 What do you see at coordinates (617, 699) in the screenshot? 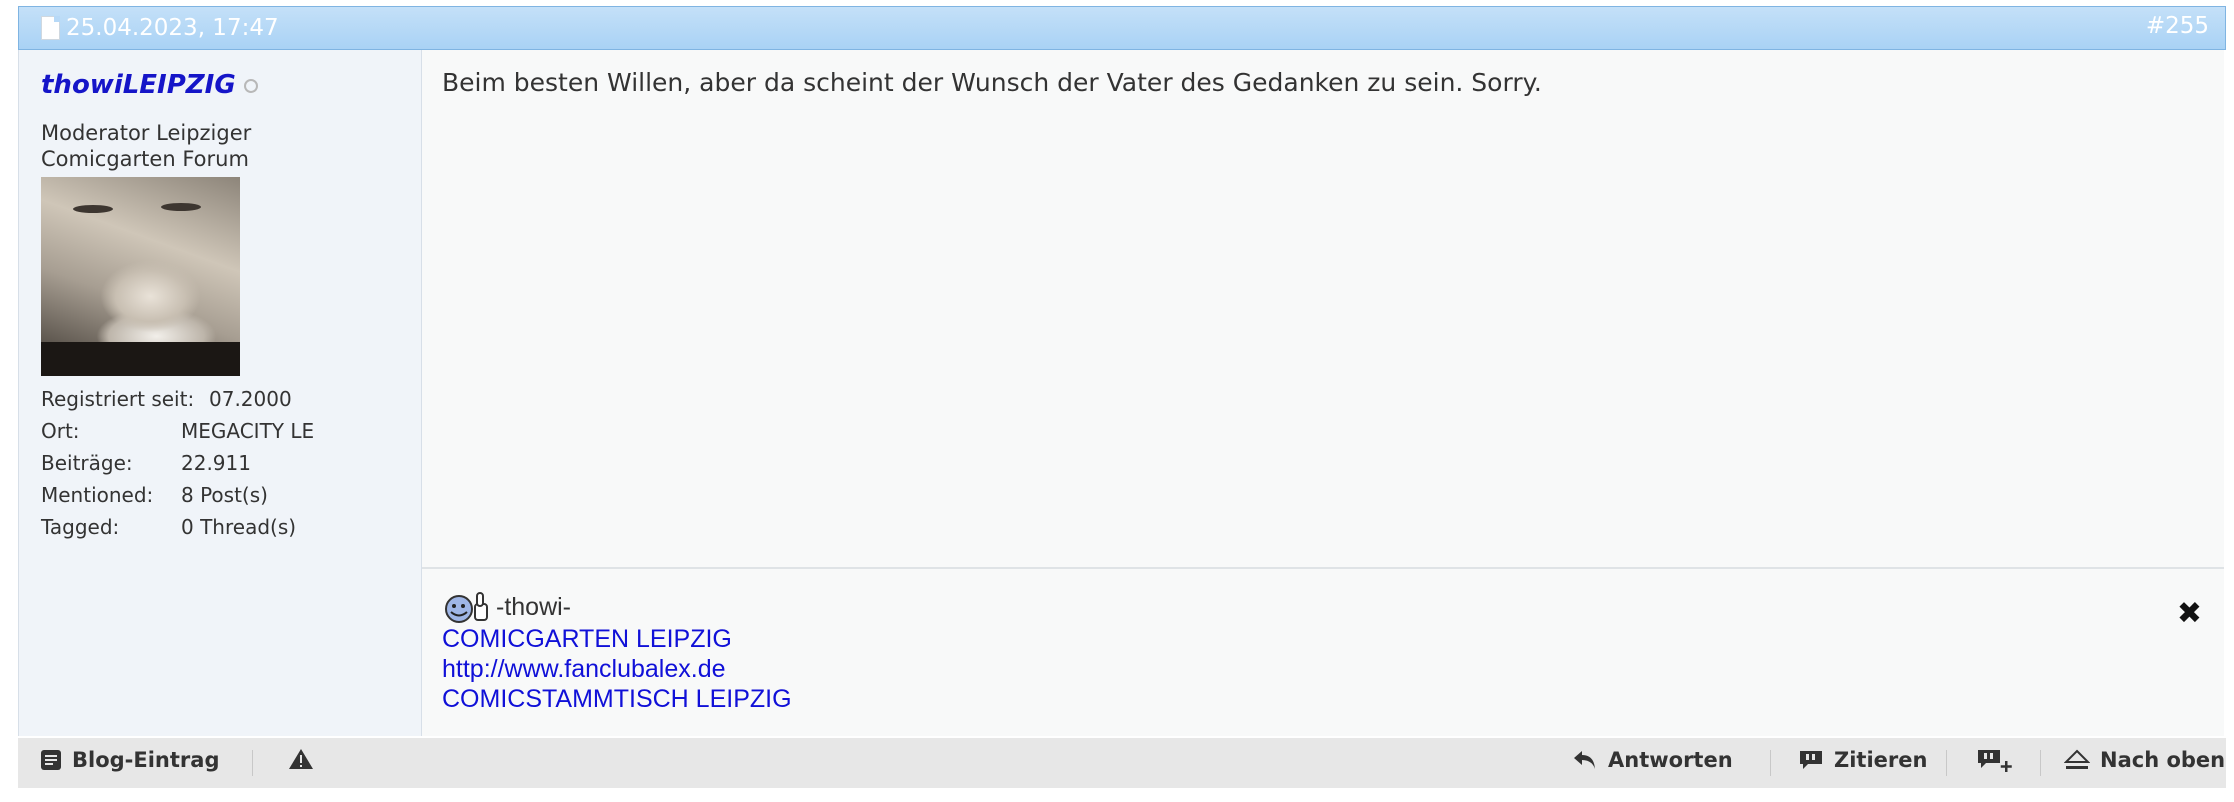
I see `signature-link-stammtisch: COMICSTAMMTISCH LEIPZIG` at bounding box center [617, 699].